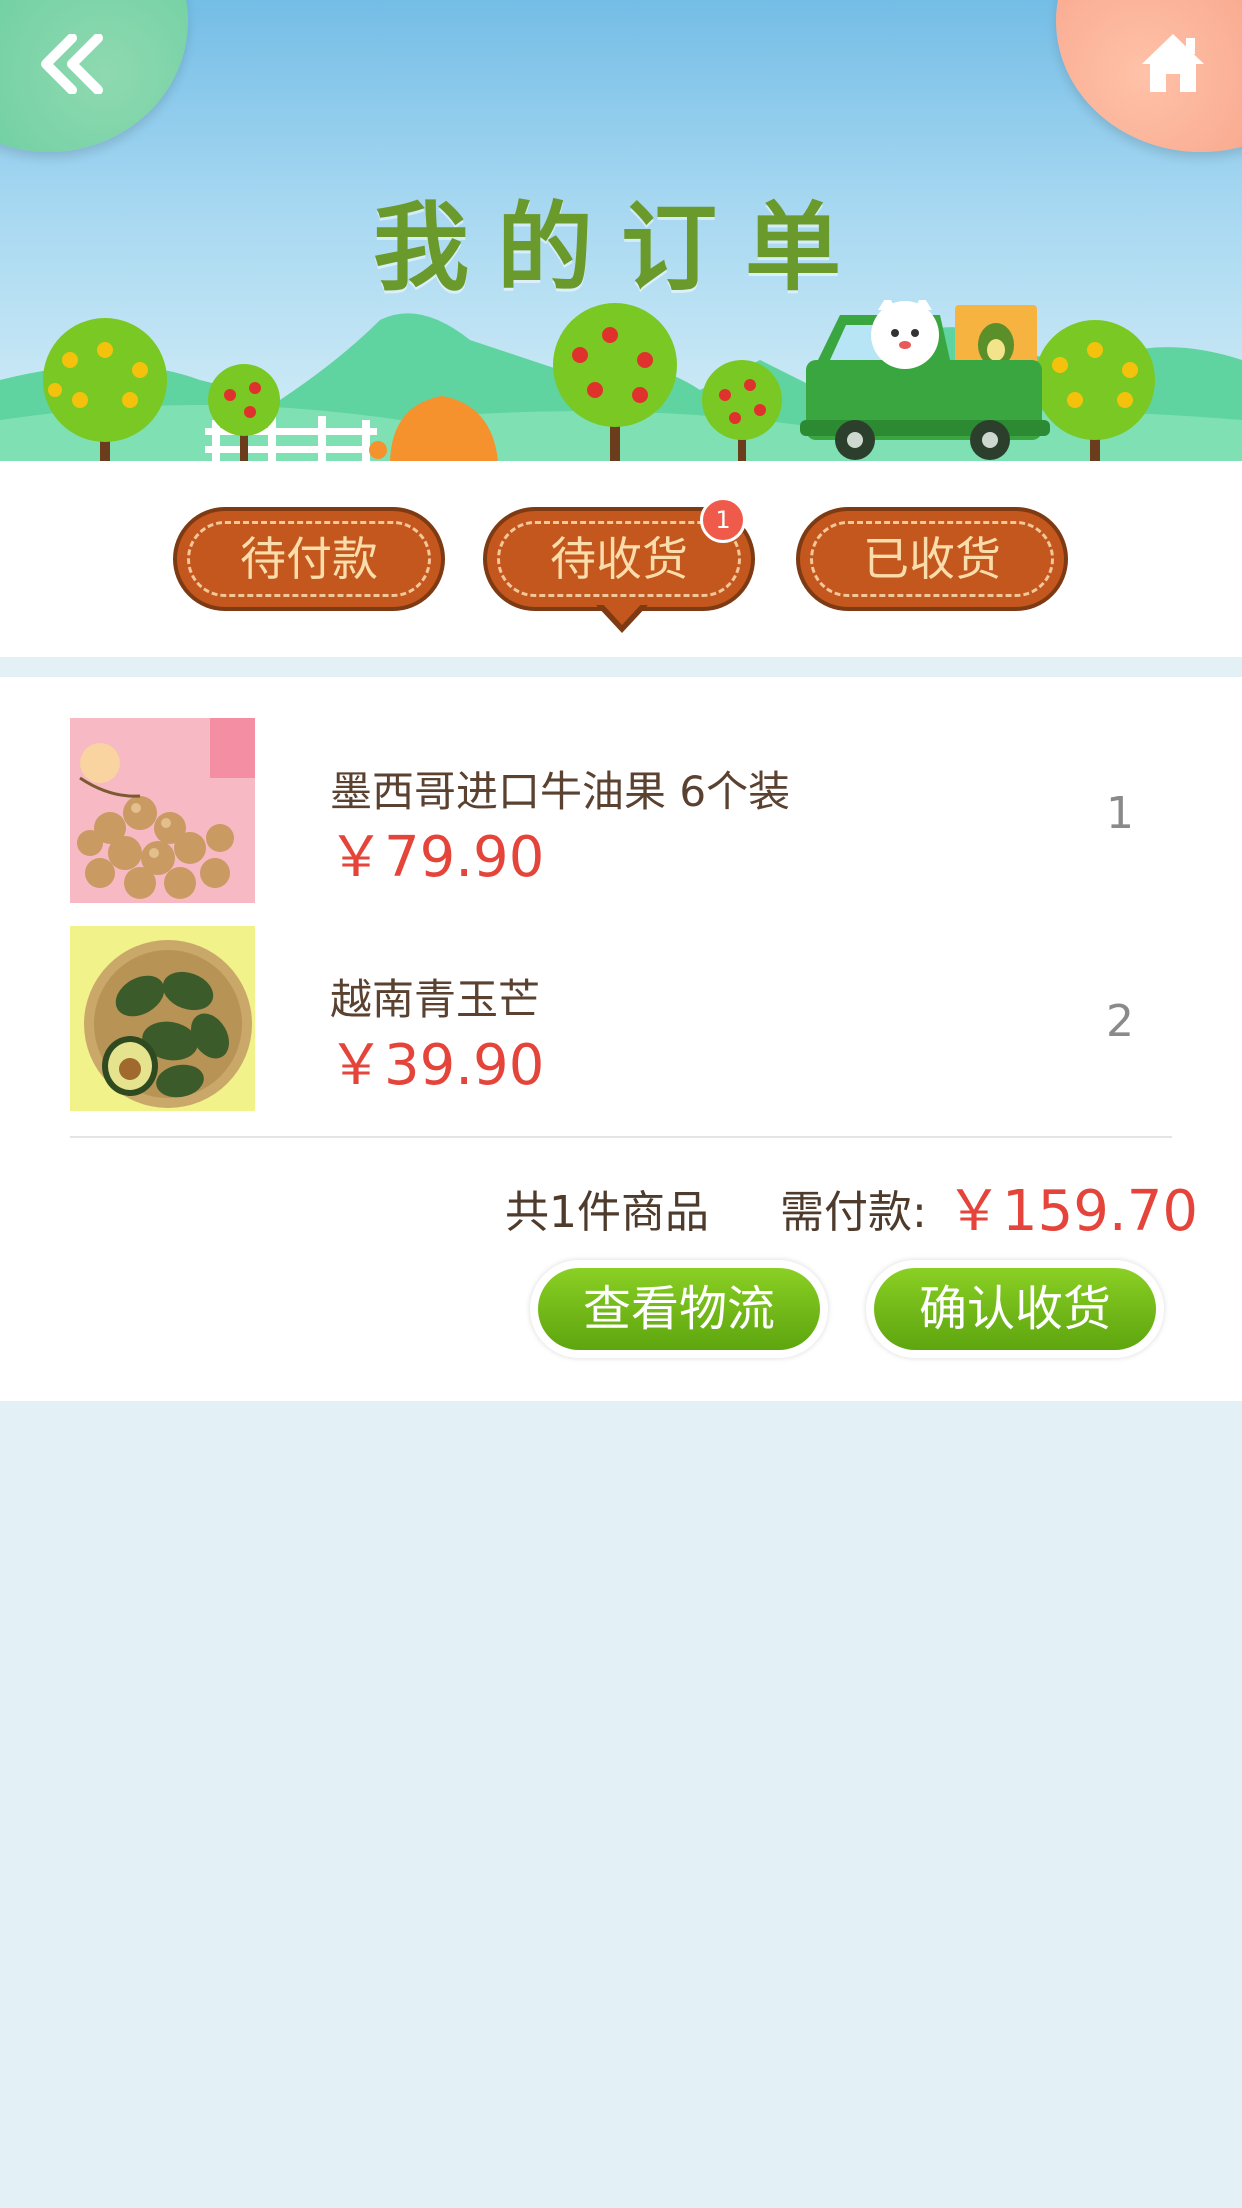 The image size is (1242, 2208). I want to click on product-price: ￥79.90, so click(436, 857).